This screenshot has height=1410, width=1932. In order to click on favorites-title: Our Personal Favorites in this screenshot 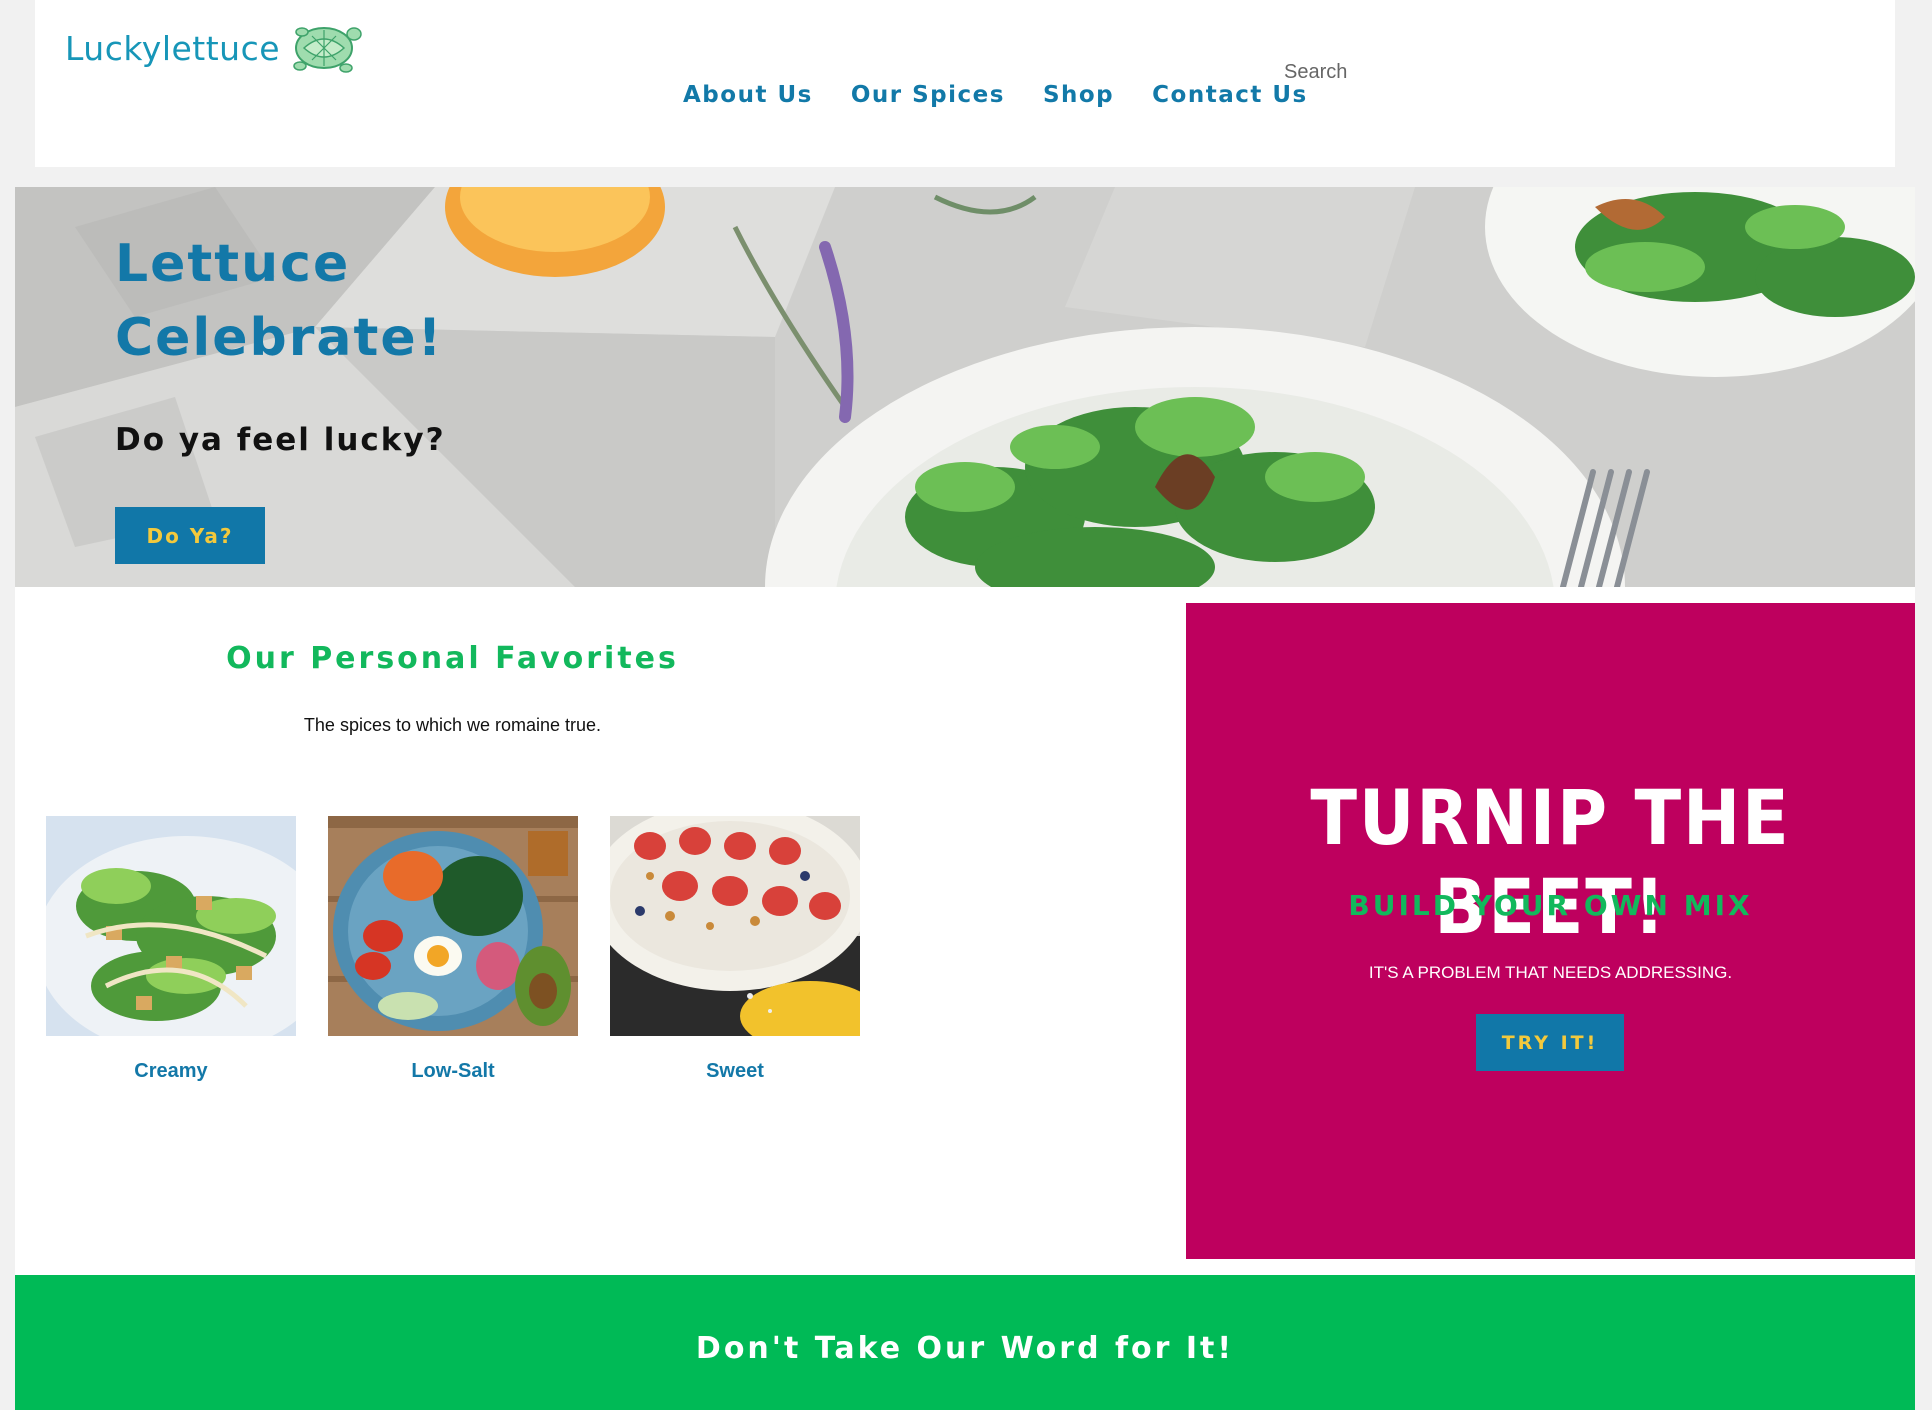, I will do `click(452, 658)`.